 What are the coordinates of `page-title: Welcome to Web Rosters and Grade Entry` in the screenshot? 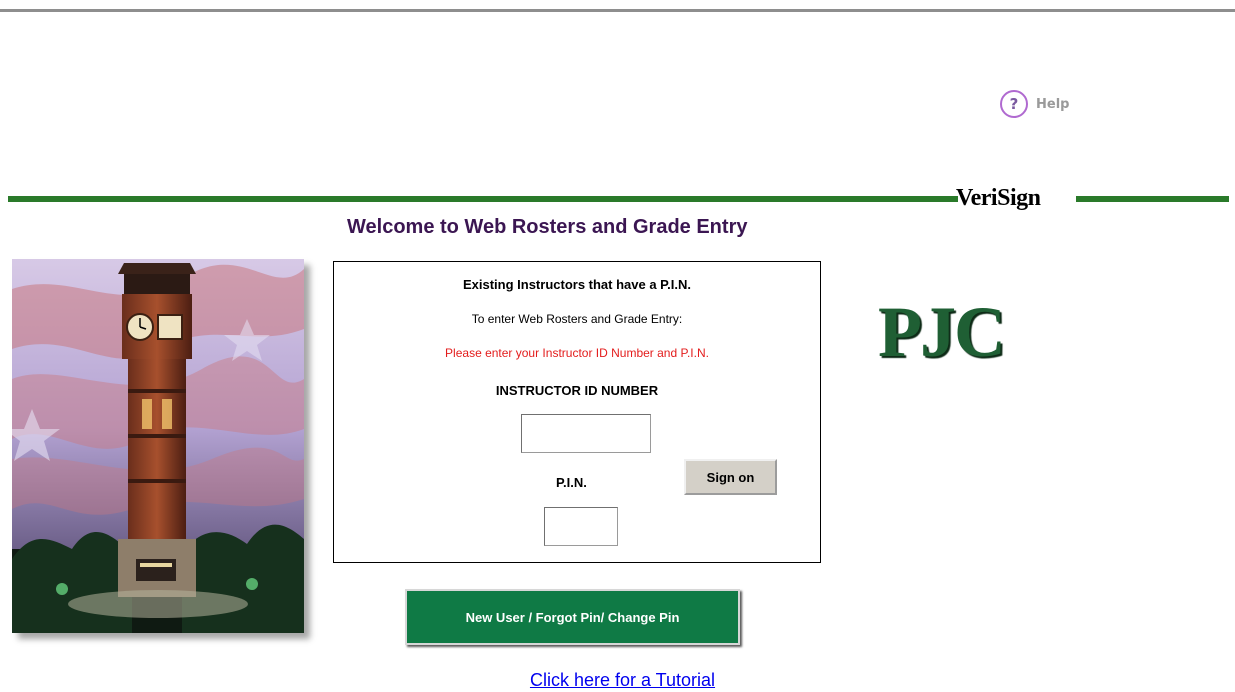 It's located at (547, 227).